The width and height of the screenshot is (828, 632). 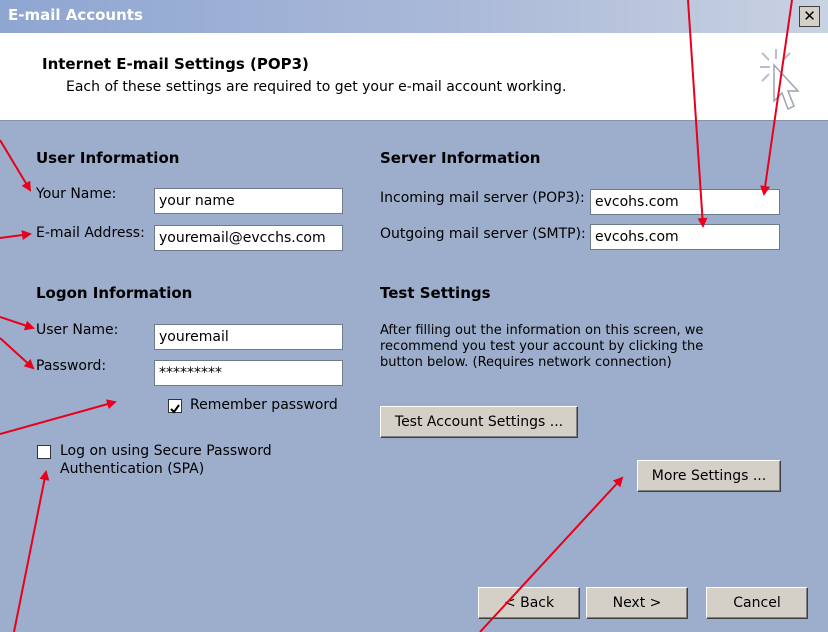 I want to click on close-button: ✕, so click(x=809, y=16).